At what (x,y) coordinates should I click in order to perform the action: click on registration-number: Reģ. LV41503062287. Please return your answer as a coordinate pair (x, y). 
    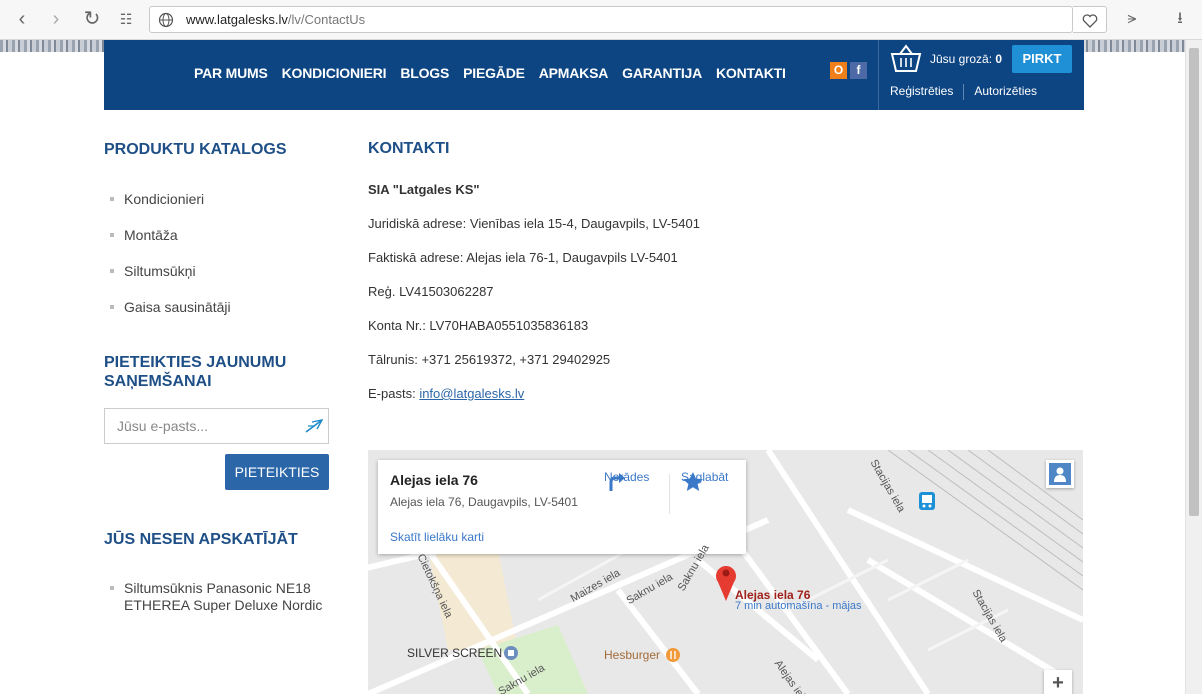
    Looking at the image, I should click on (431, 291).